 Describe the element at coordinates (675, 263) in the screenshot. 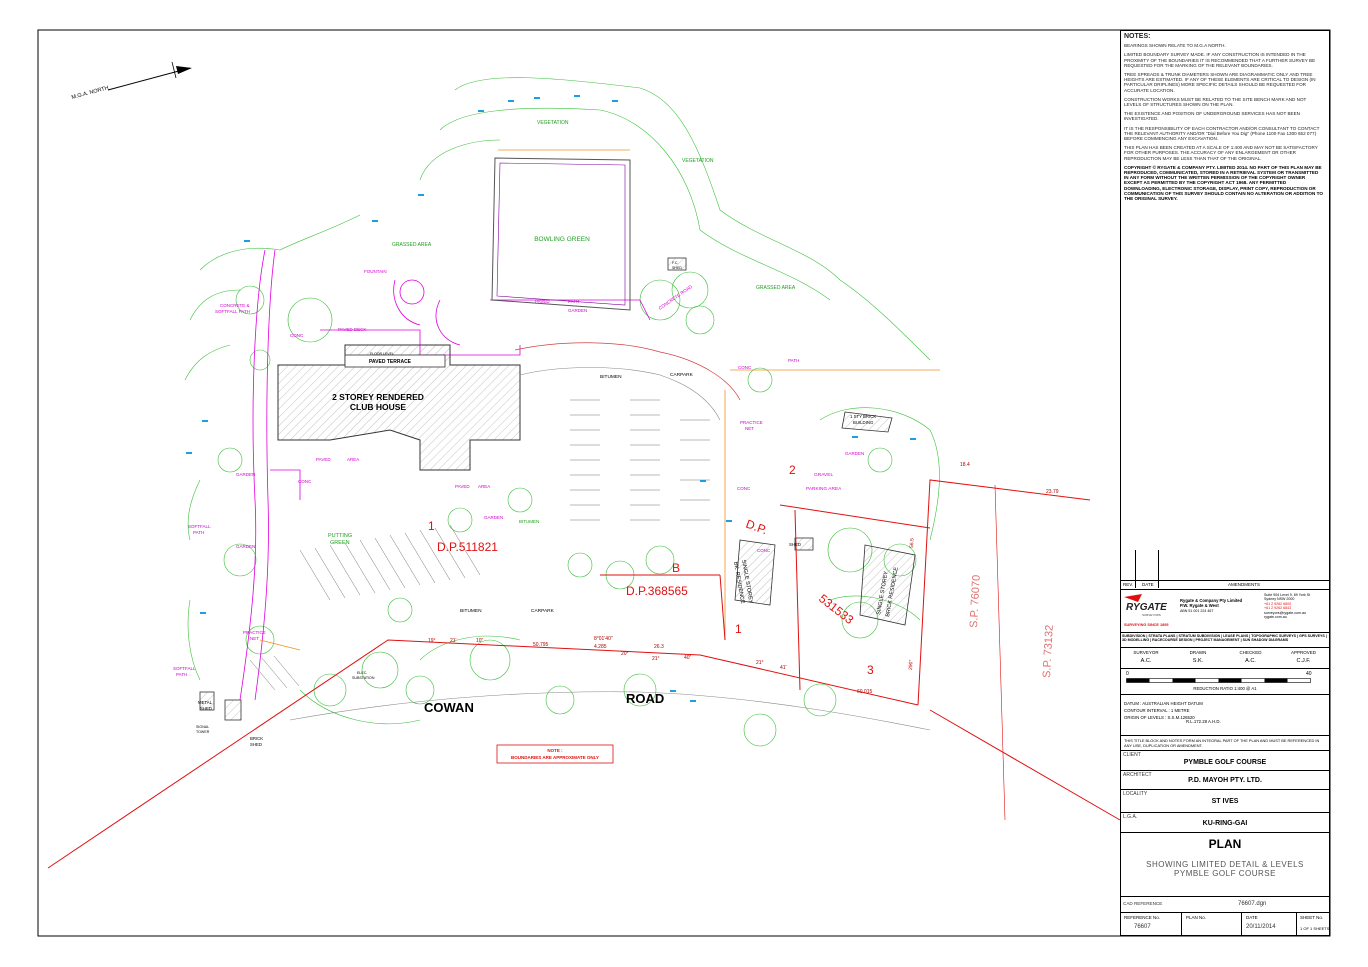

I see `fc-shed-label-1: F.C.` at that location.